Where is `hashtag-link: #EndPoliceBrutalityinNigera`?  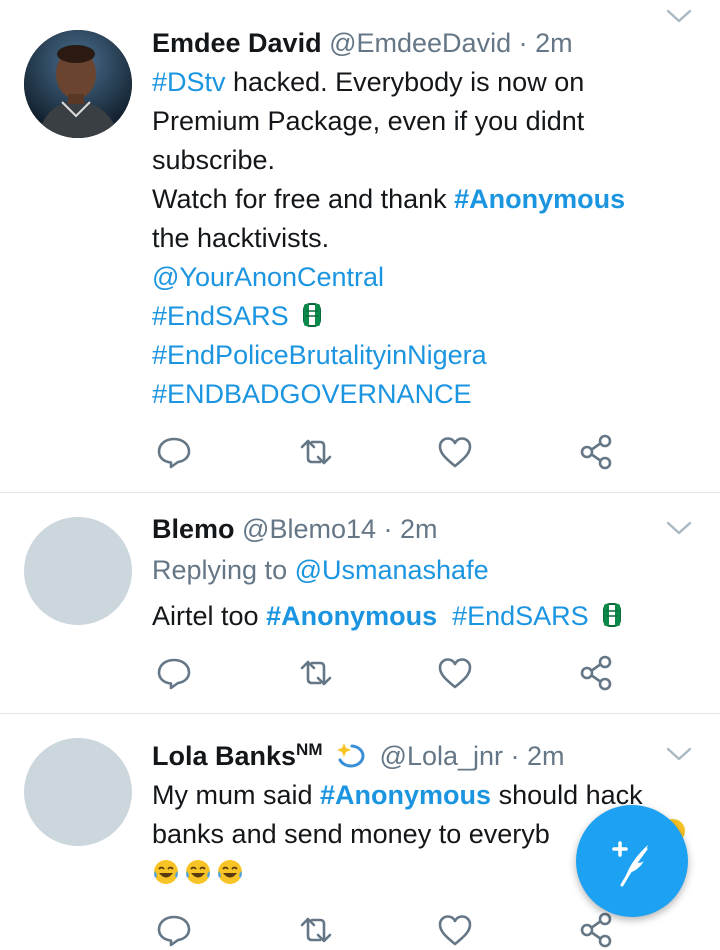
hashtag-link: #EndPoliceBrutalityinNigera is located at coordinates (422, 355).